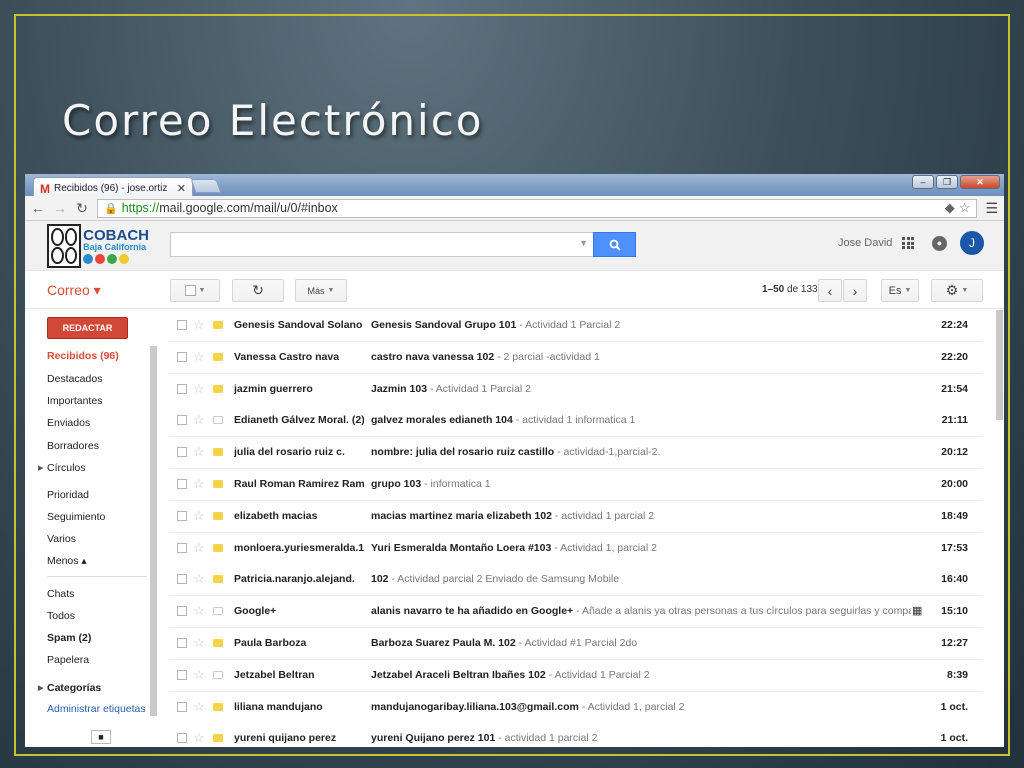 This screenshot has height=768, width=1024. What do you see at coordinates (96, 709) in the screenshot?
I see `sidebar-item-manage-labels: Administrar etiquetas` at bounding box center [96, 709].